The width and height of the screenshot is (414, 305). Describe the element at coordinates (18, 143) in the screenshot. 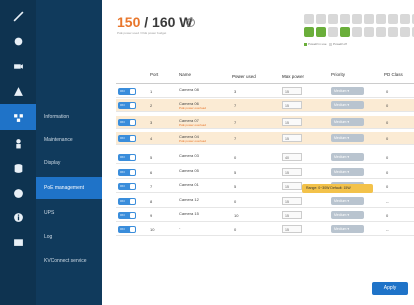

I see `person-icon` at that location.